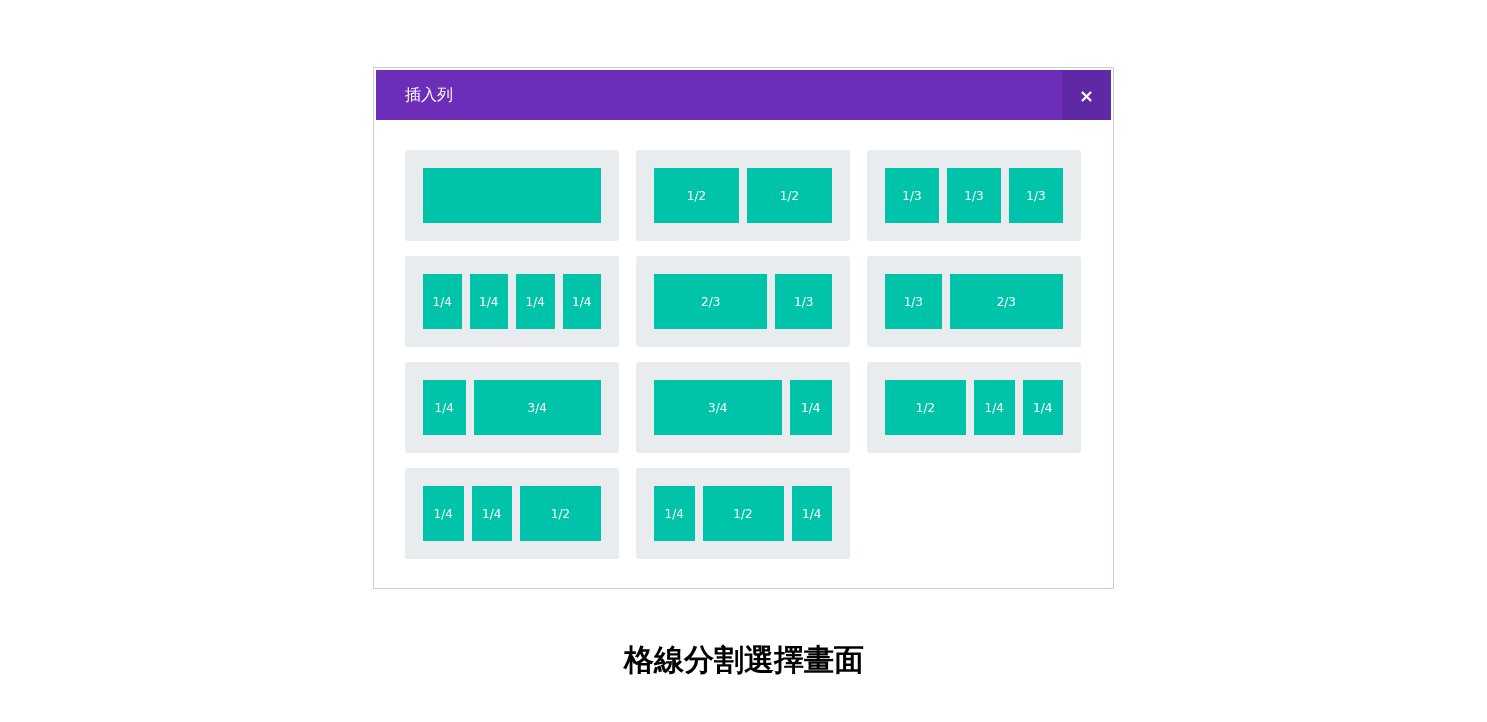 This screenshot has height=722, width=1487. I want to click on layout-option: 1/3 1/3 1/3, so click(974, 195).